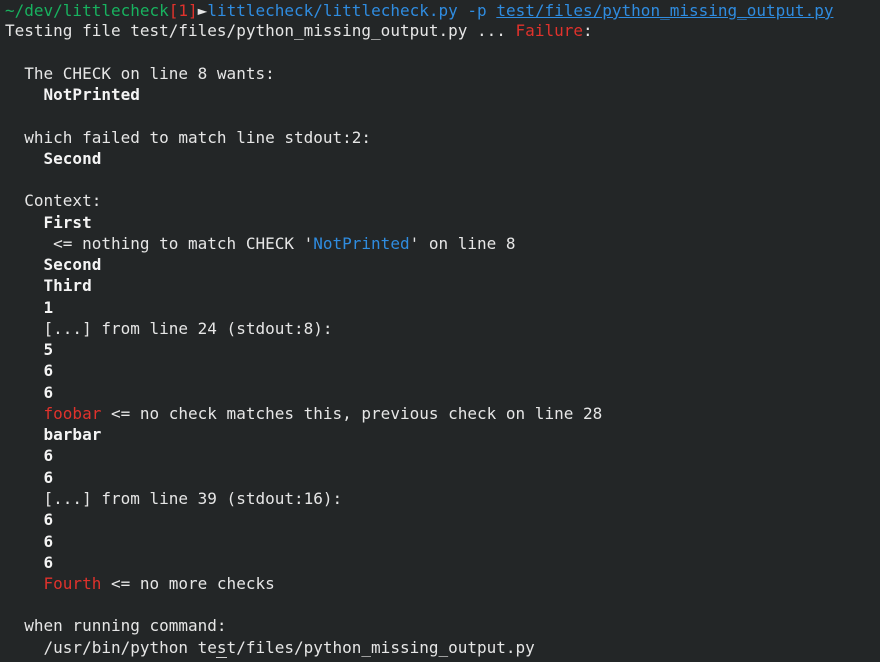 The height and width of the screenshot is (662, 880). I want to click on failed-match-text: which failed to match line stdout:2:, so click(198, 137).